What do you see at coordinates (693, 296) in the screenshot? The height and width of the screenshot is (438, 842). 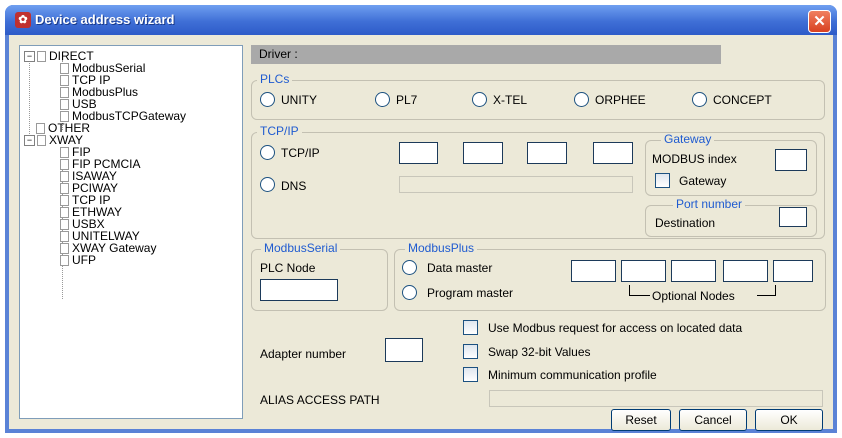 I see `optional-nodes-label: Optional Nodes` at bounding box center [693, 296].